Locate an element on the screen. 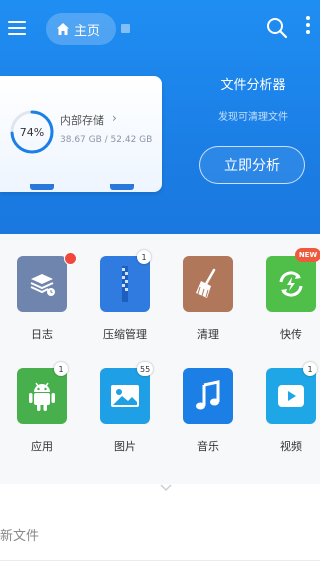 This screenshot has width=320, height=566. app-images: 55 图片 is located at coordinates (125, 399).